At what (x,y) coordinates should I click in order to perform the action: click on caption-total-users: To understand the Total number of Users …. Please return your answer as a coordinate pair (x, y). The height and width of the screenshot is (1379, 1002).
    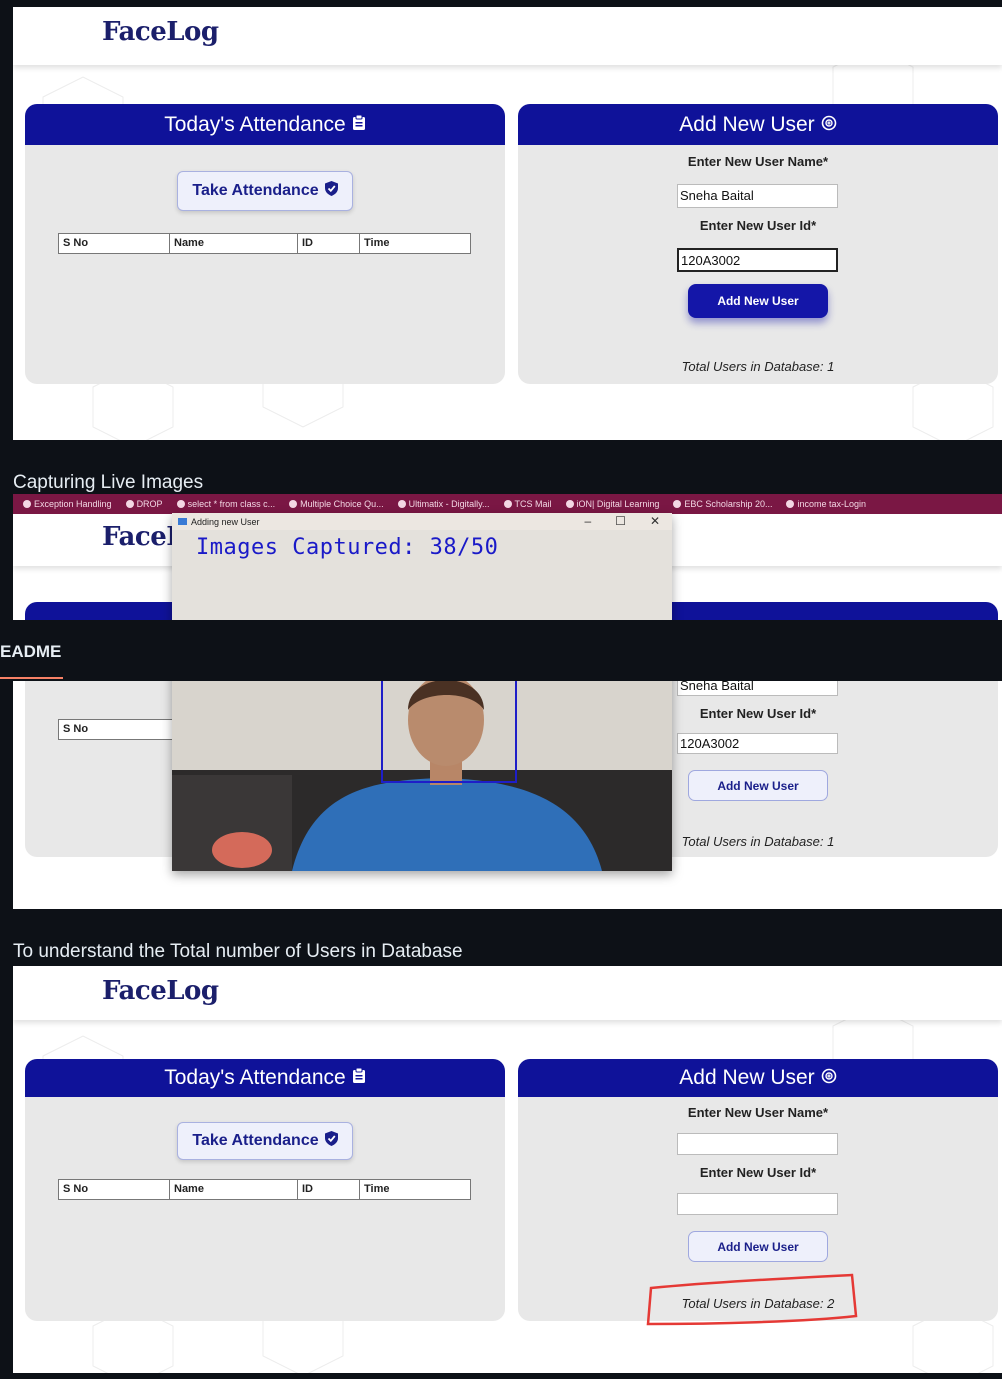
    Looking at the image, I should click on (238, 951).